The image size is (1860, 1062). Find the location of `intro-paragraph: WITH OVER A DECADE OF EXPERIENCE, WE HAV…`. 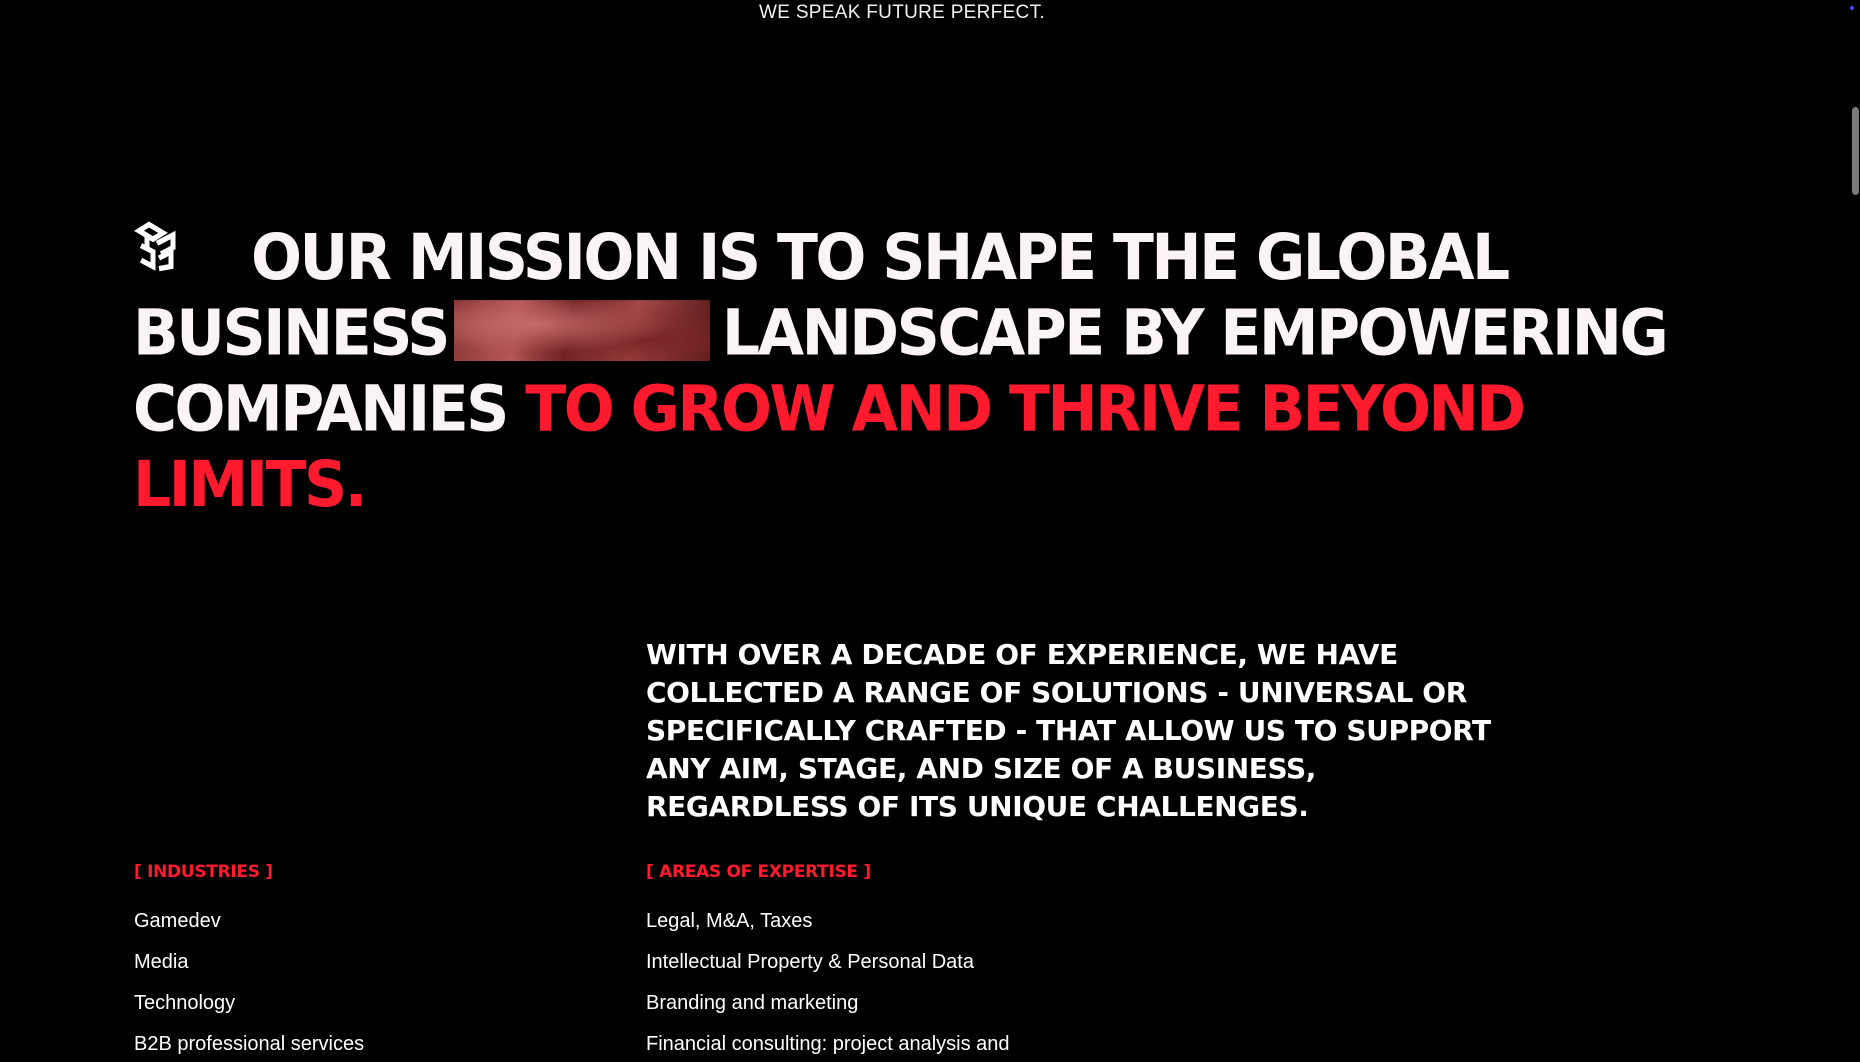

intro-paragraph: WITH OVER A DECADE OF EXPERIENCE, WE HAV… is located at coordinates (1068, 730).